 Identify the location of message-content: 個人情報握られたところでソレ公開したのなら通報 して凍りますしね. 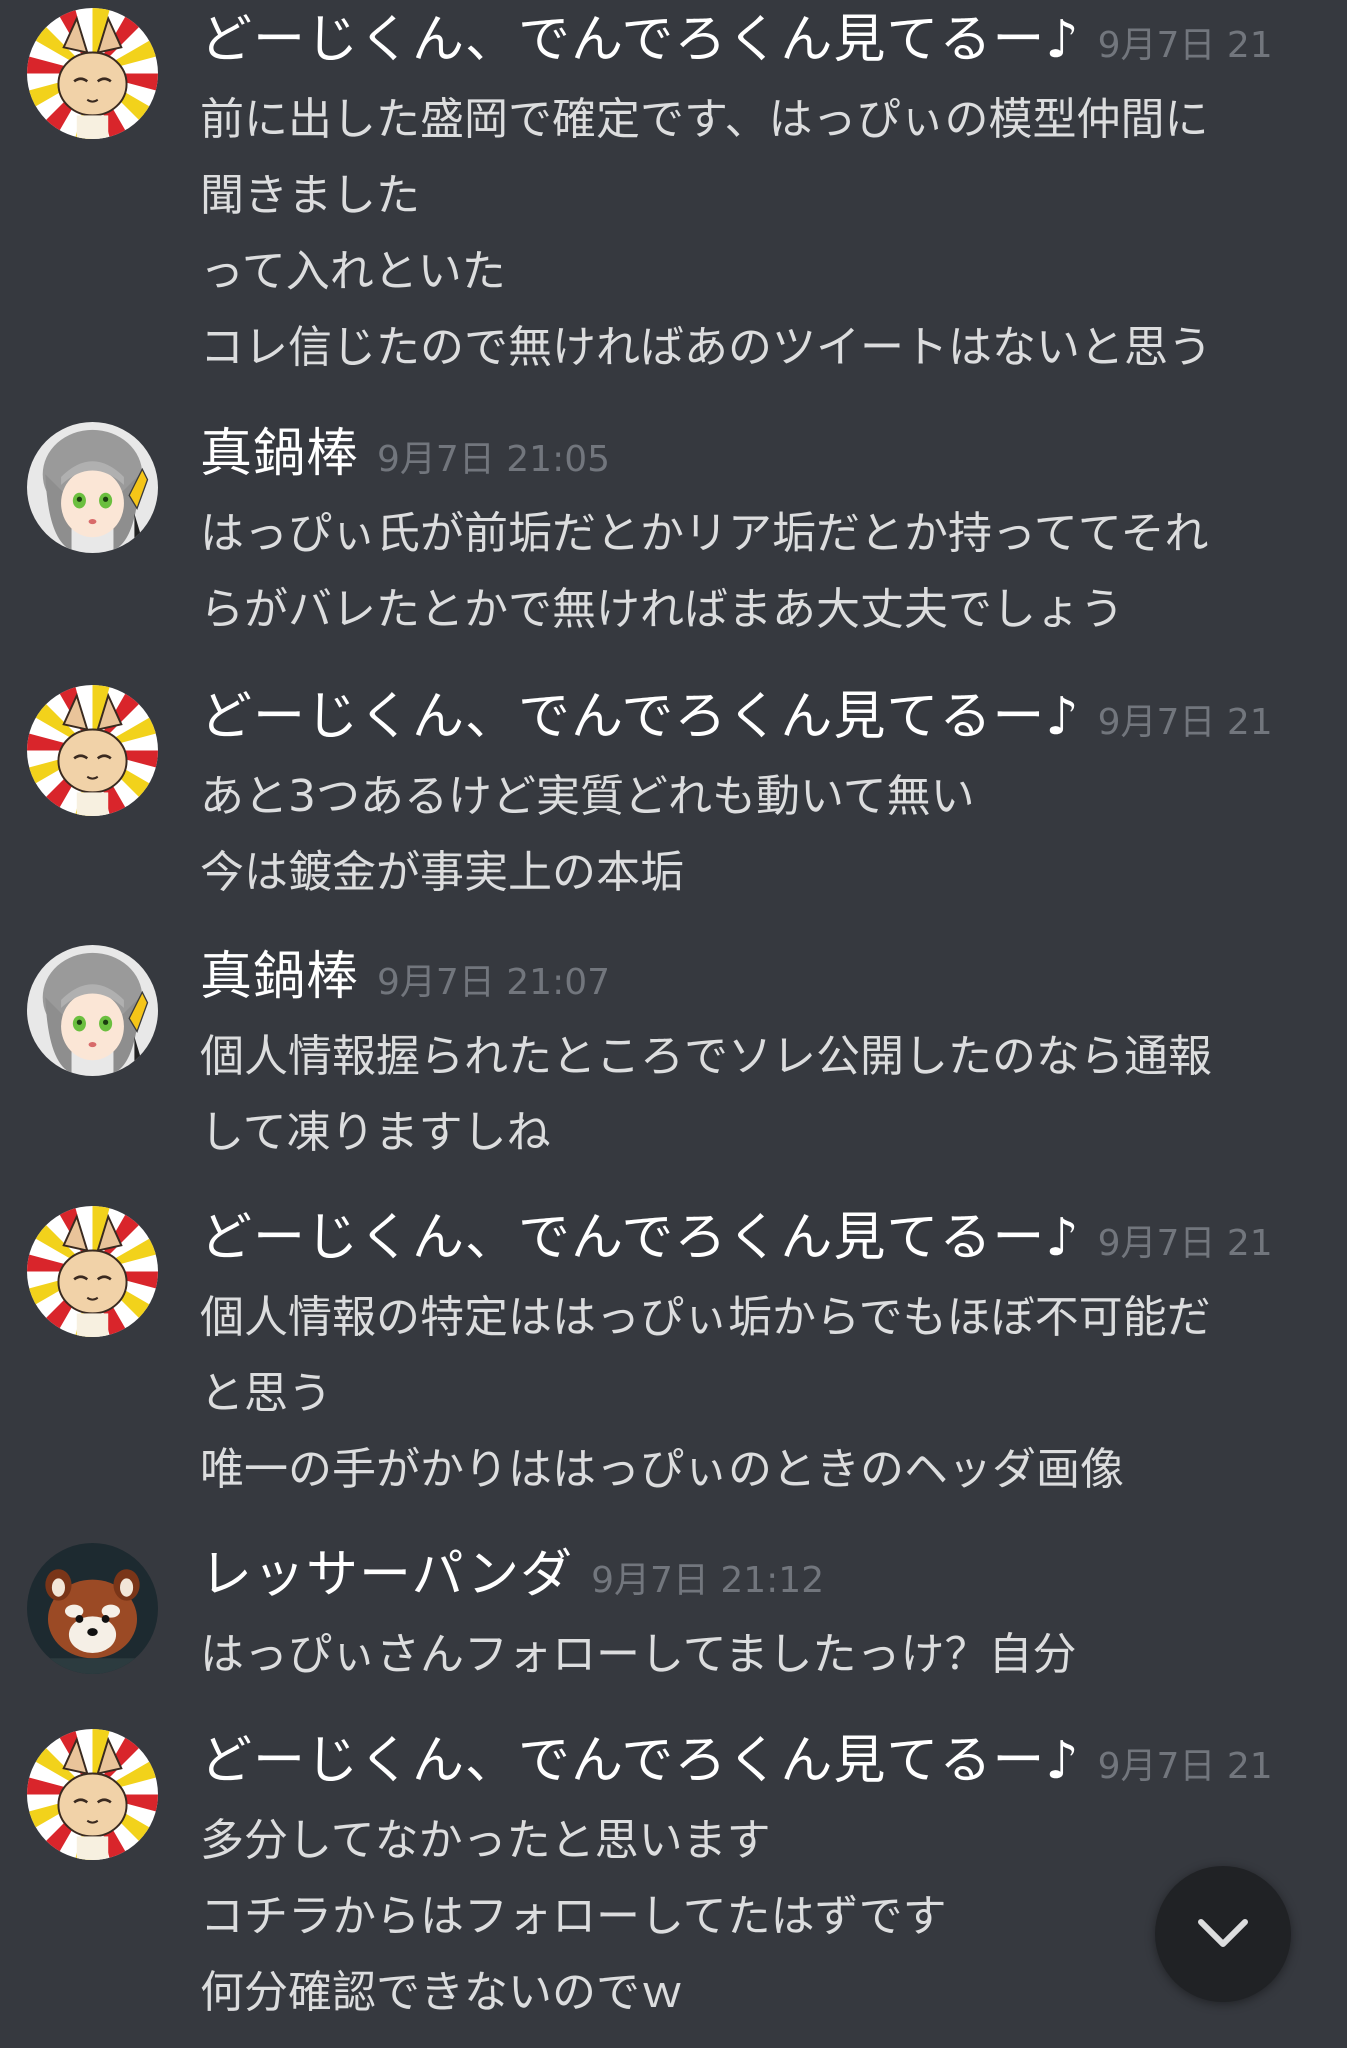
(760, 1095).